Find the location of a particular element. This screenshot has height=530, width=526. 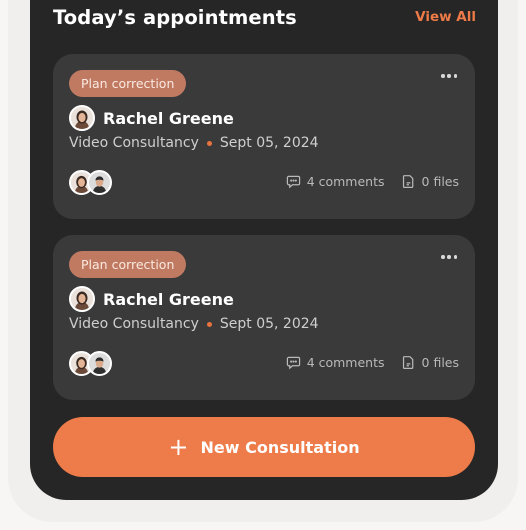

plus-icon: + is located at coordinates (178, 447).